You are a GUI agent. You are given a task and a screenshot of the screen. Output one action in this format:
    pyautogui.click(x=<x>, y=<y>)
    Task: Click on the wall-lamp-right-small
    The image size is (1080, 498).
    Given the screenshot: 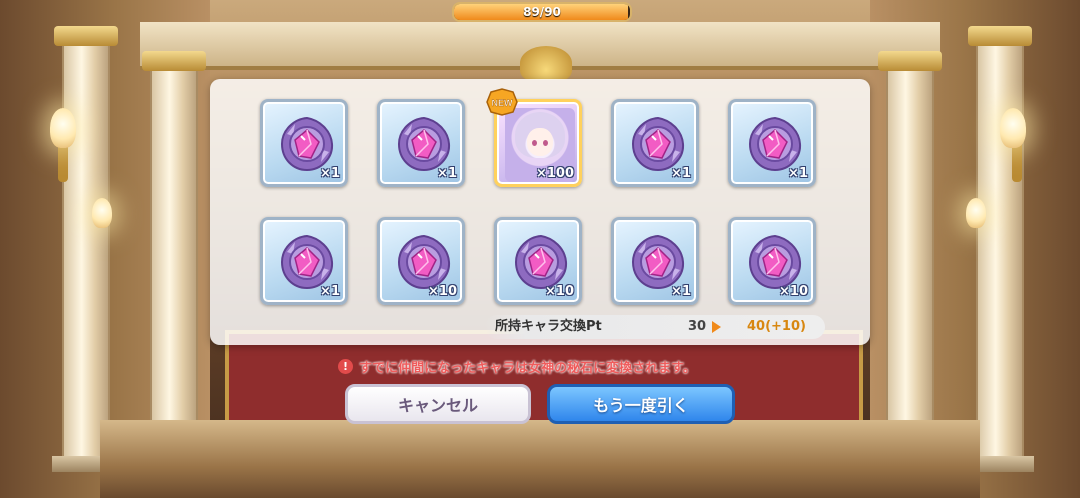 What is the action you would take?
    pyautogui.click(x=976, y=213)
    